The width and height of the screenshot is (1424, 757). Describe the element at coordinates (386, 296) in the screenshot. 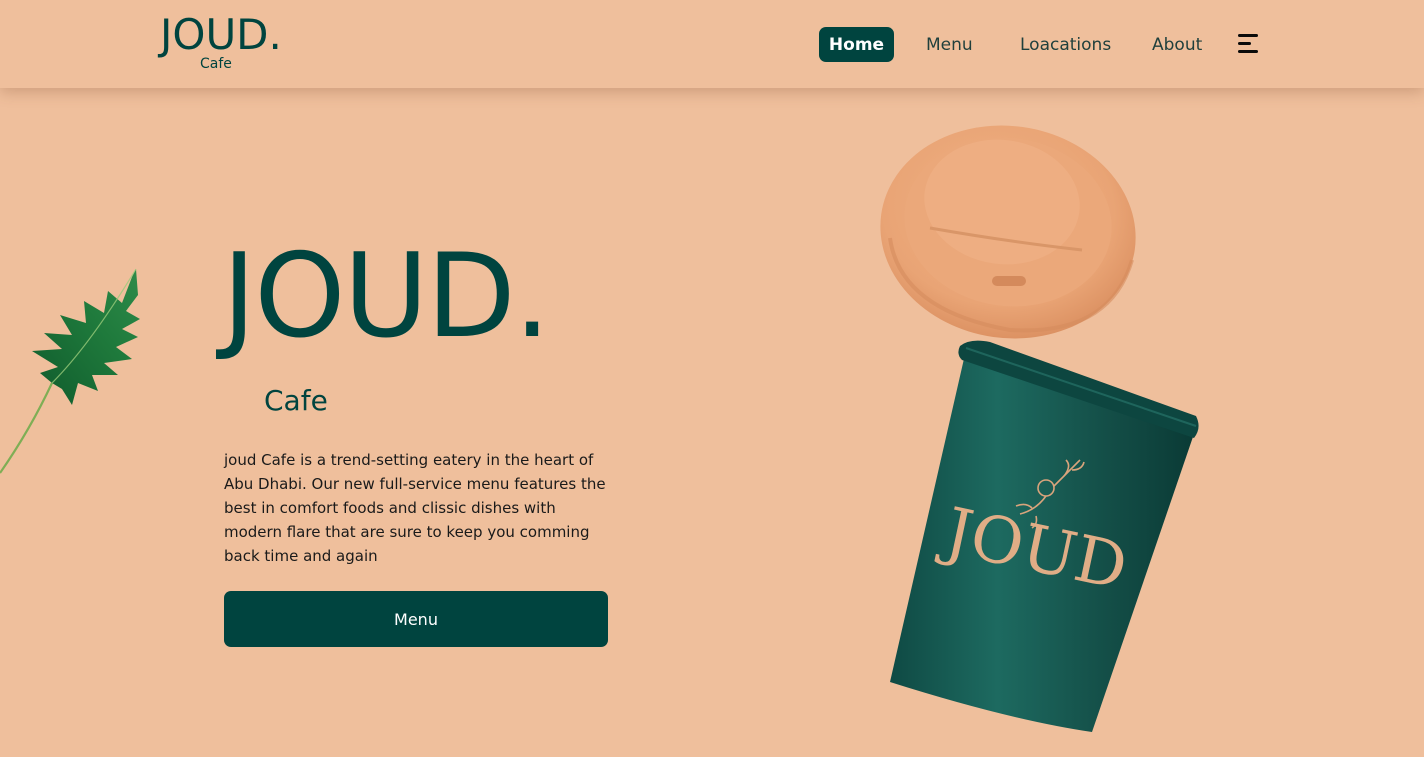

I see `hero-title: JOUD.` at that location.